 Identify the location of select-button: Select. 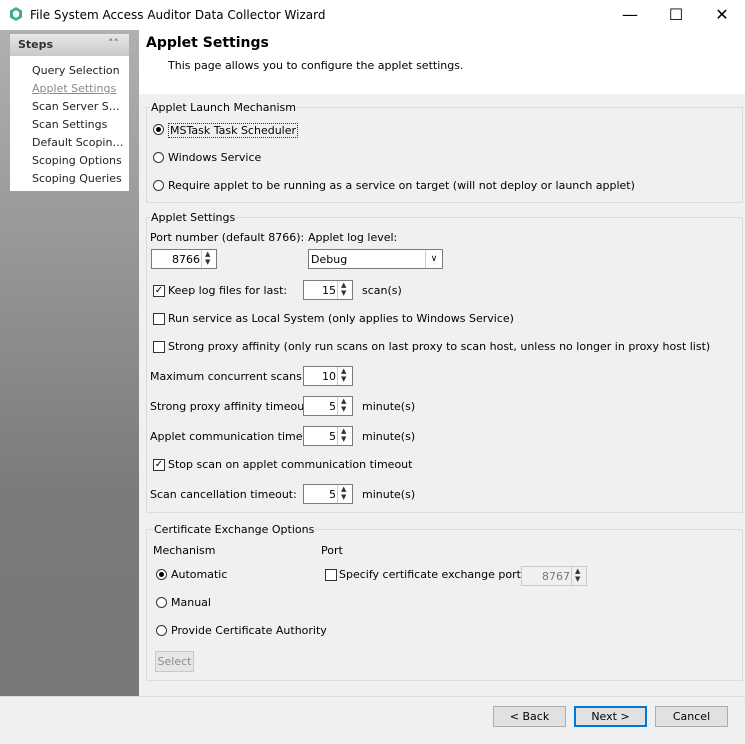
(174, 661).